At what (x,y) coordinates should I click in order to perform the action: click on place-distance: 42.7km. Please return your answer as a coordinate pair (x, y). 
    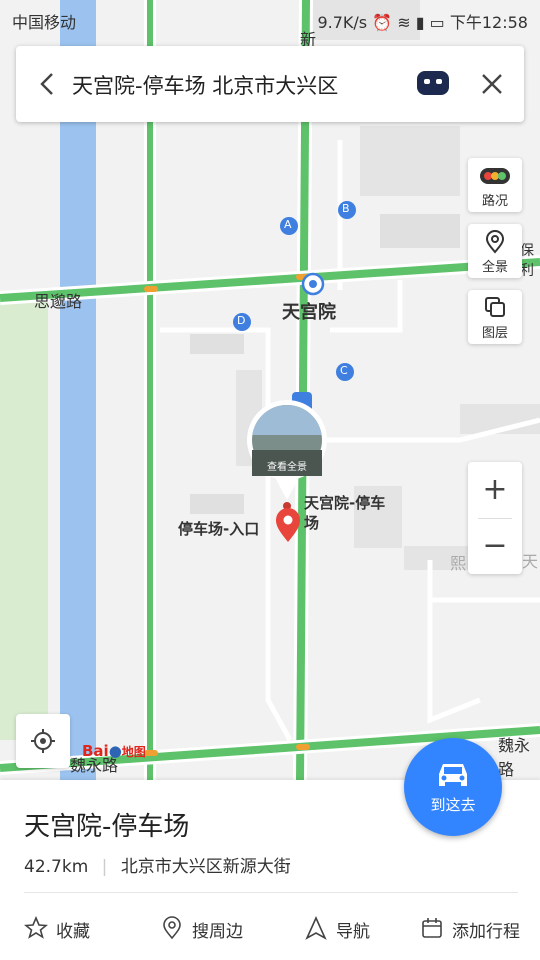
    Looking at the image, I should click on (56, 867).